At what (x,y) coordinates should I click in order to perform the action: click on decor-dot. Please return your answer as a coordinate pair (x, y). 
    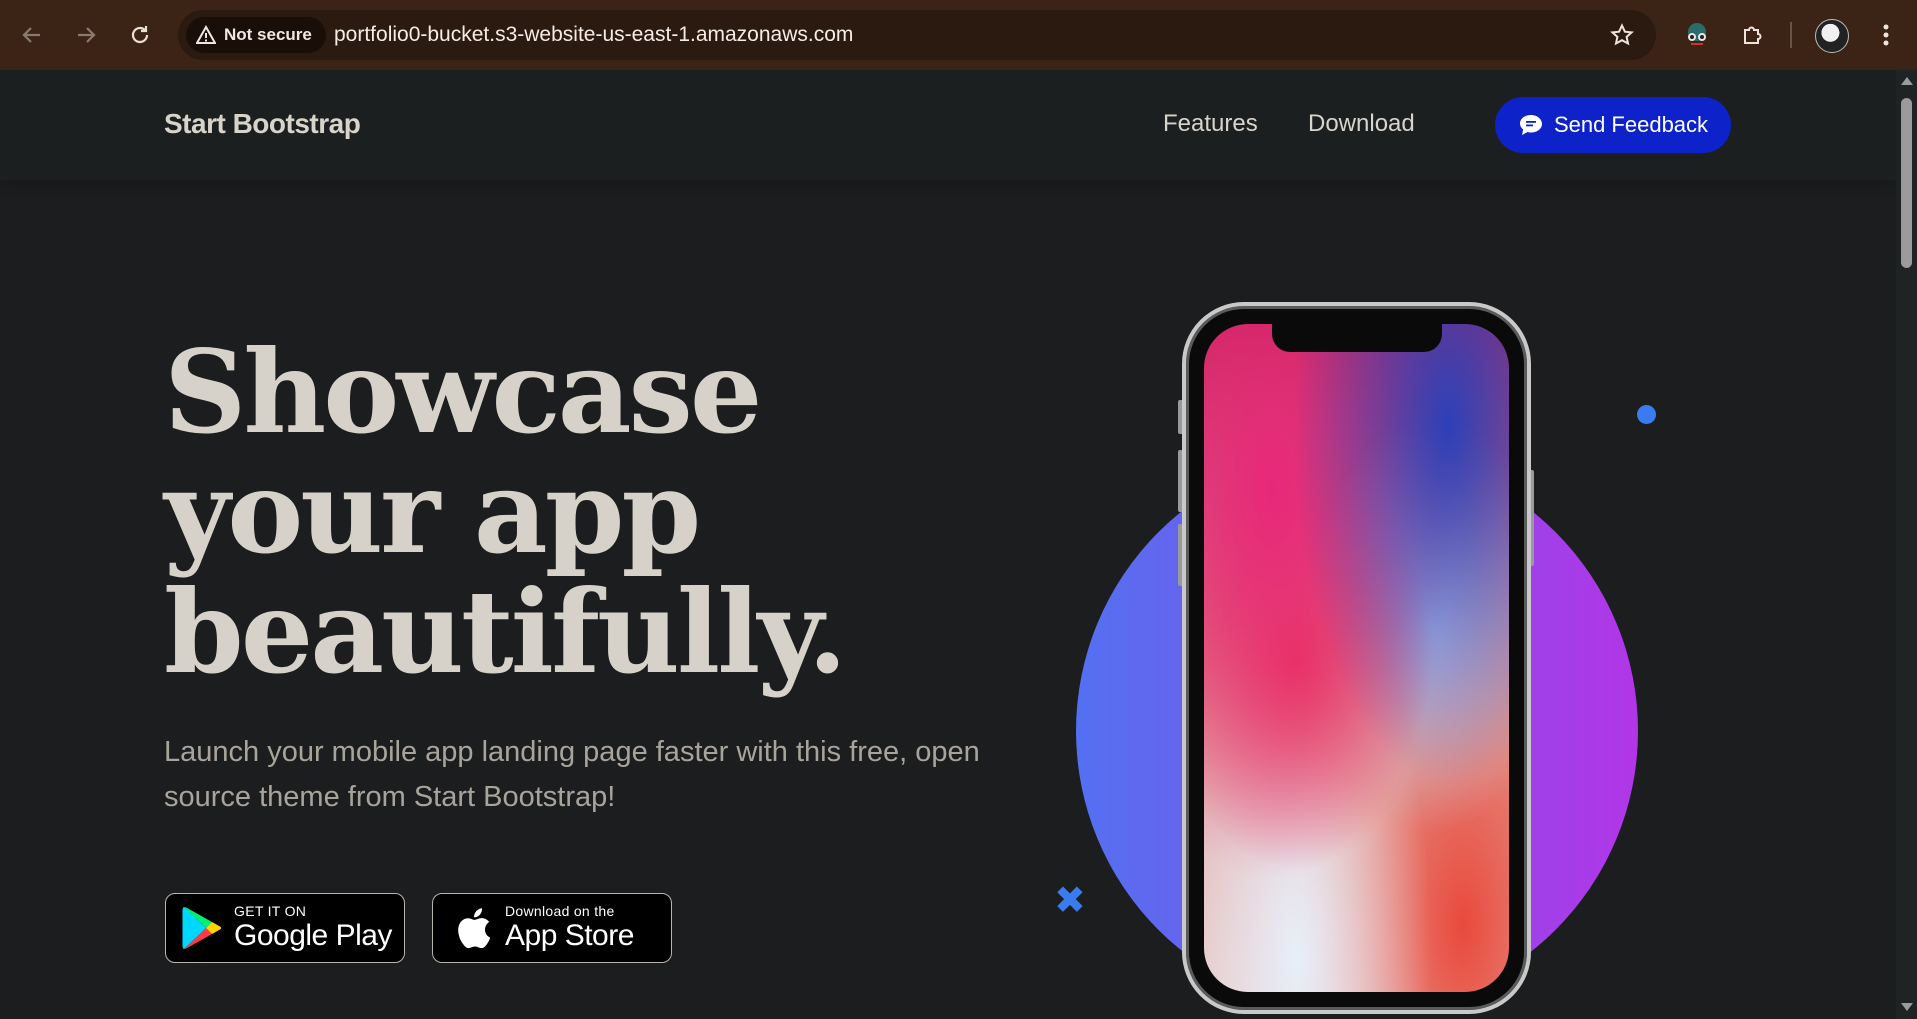
    Looking at the image, I should click on (1646, 414).